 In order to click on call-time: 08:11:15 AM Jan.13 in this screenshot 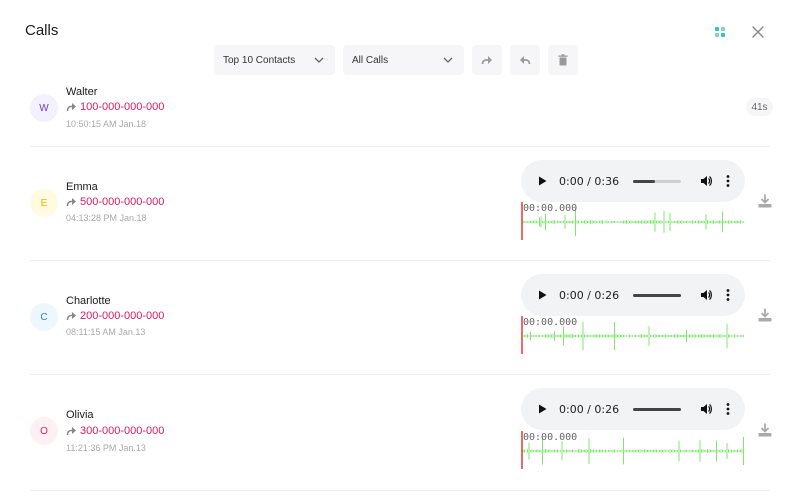, I will do `click(106, 332)`.